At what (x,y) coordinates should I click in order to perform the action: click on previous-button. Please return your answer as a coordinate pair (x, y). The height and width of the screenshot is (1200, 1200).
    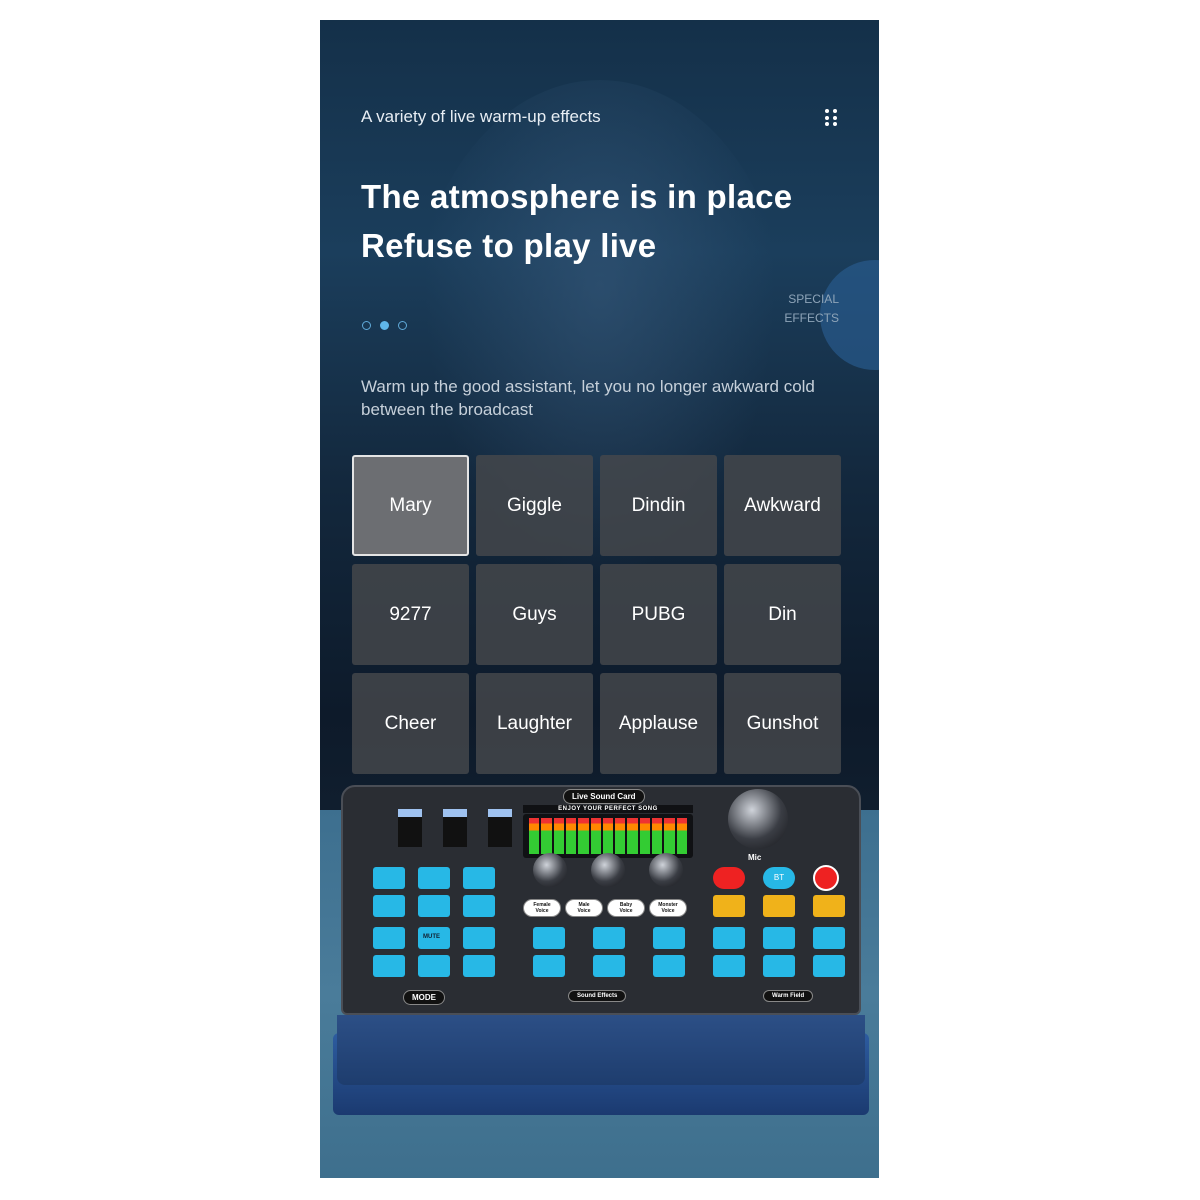
    Looking at the image, I should click on (729, 906).